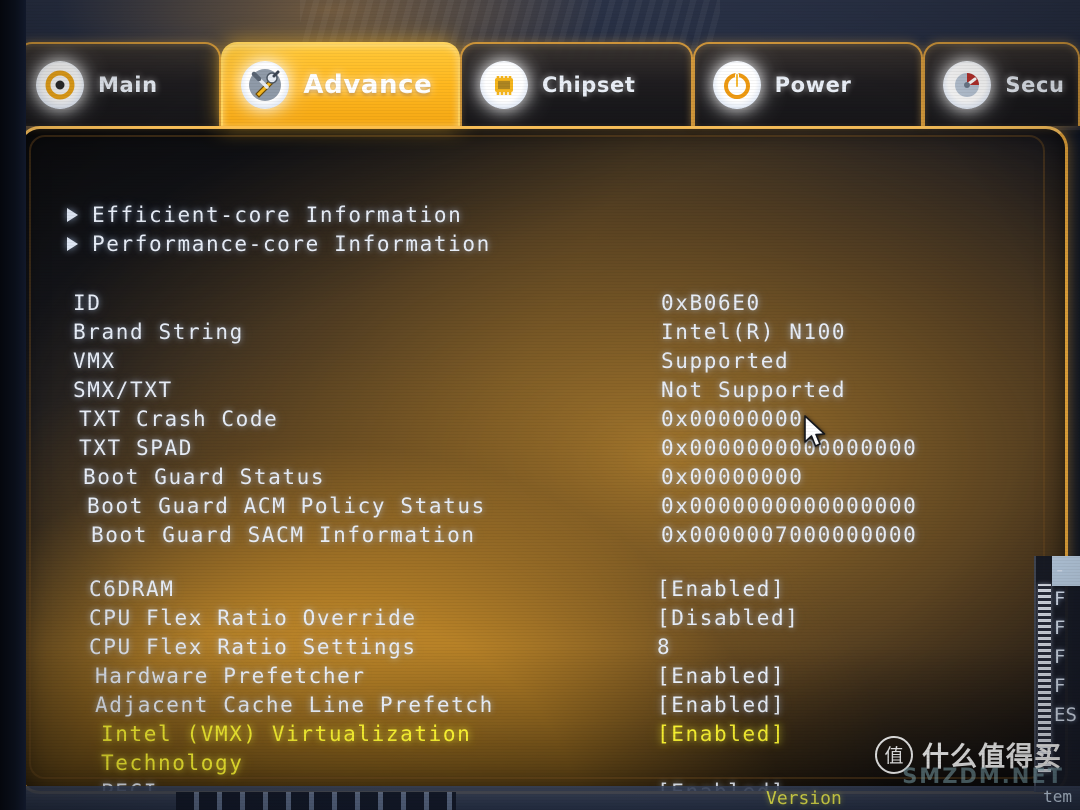 The height and width of the screenshot is (810, 1080). Describe the element at coordinates (158, 332) in the screenshot. I see `info-label-brand-string: Brand String` at that location.